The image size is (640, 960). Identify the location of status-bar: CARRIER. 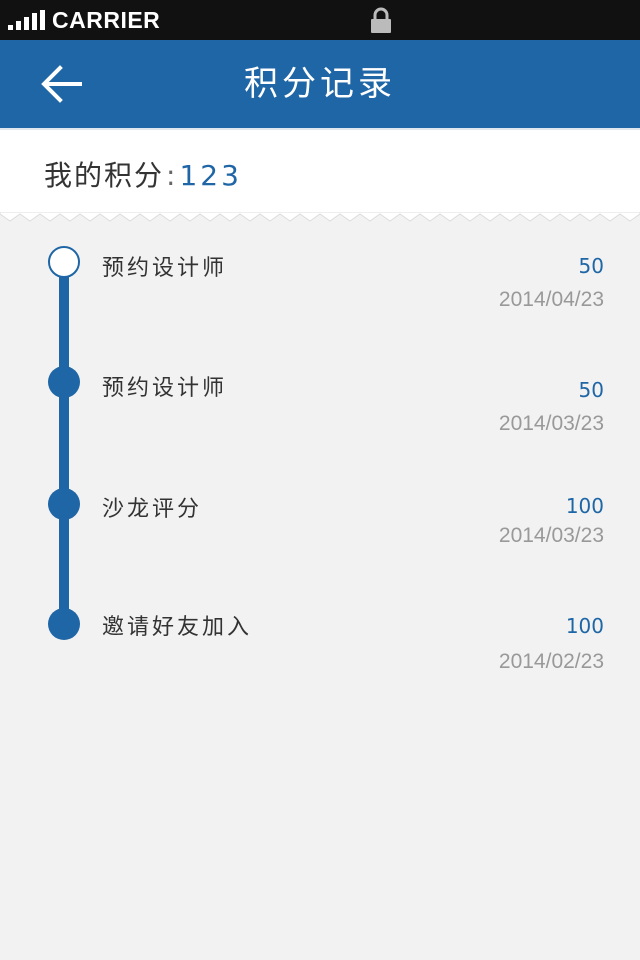
(320, 20).